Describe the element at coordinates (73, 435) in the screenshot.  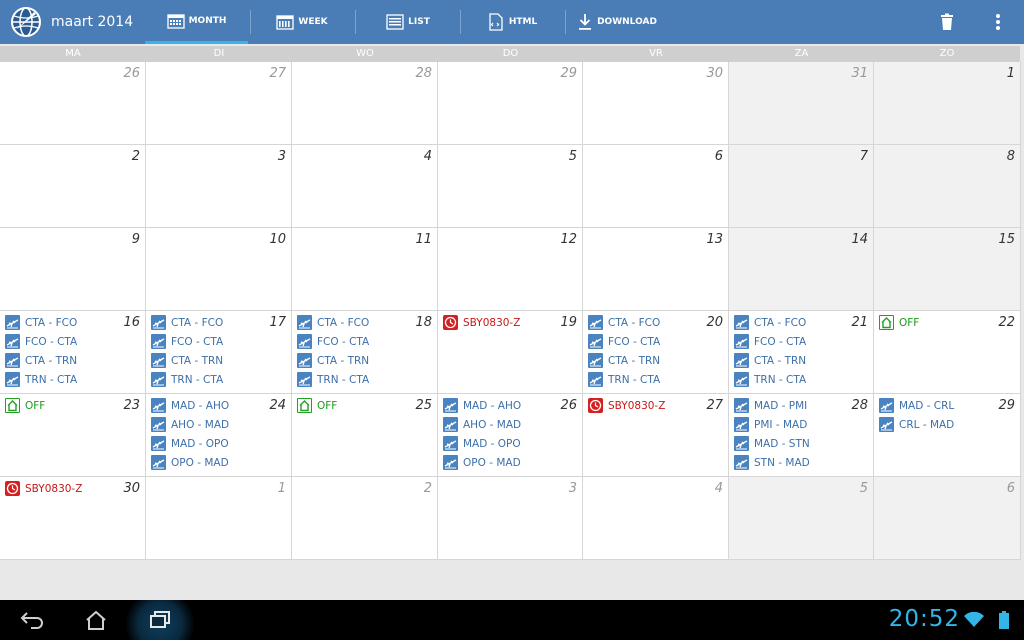
I see `day-cell: 23 OFF` at that location.